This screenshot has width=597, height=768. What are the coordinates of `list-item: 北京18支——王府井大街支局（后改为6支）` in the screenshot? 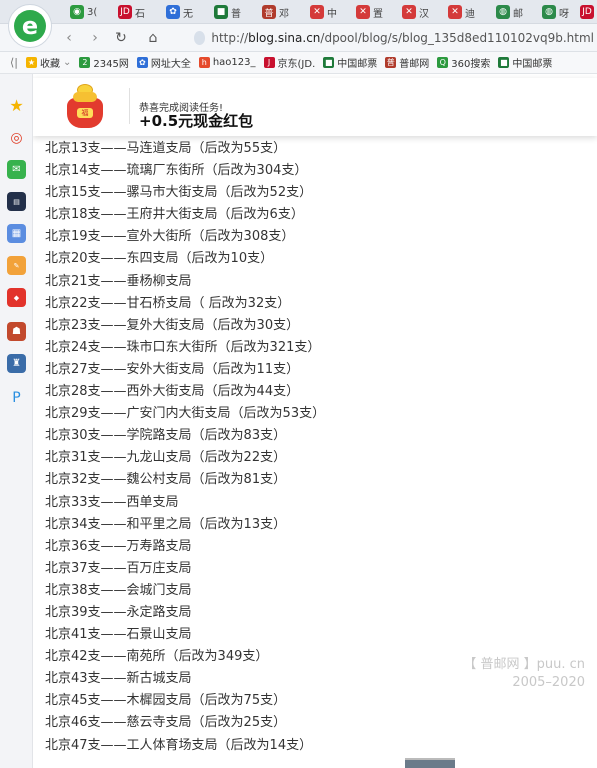 It's located at (174, 215).